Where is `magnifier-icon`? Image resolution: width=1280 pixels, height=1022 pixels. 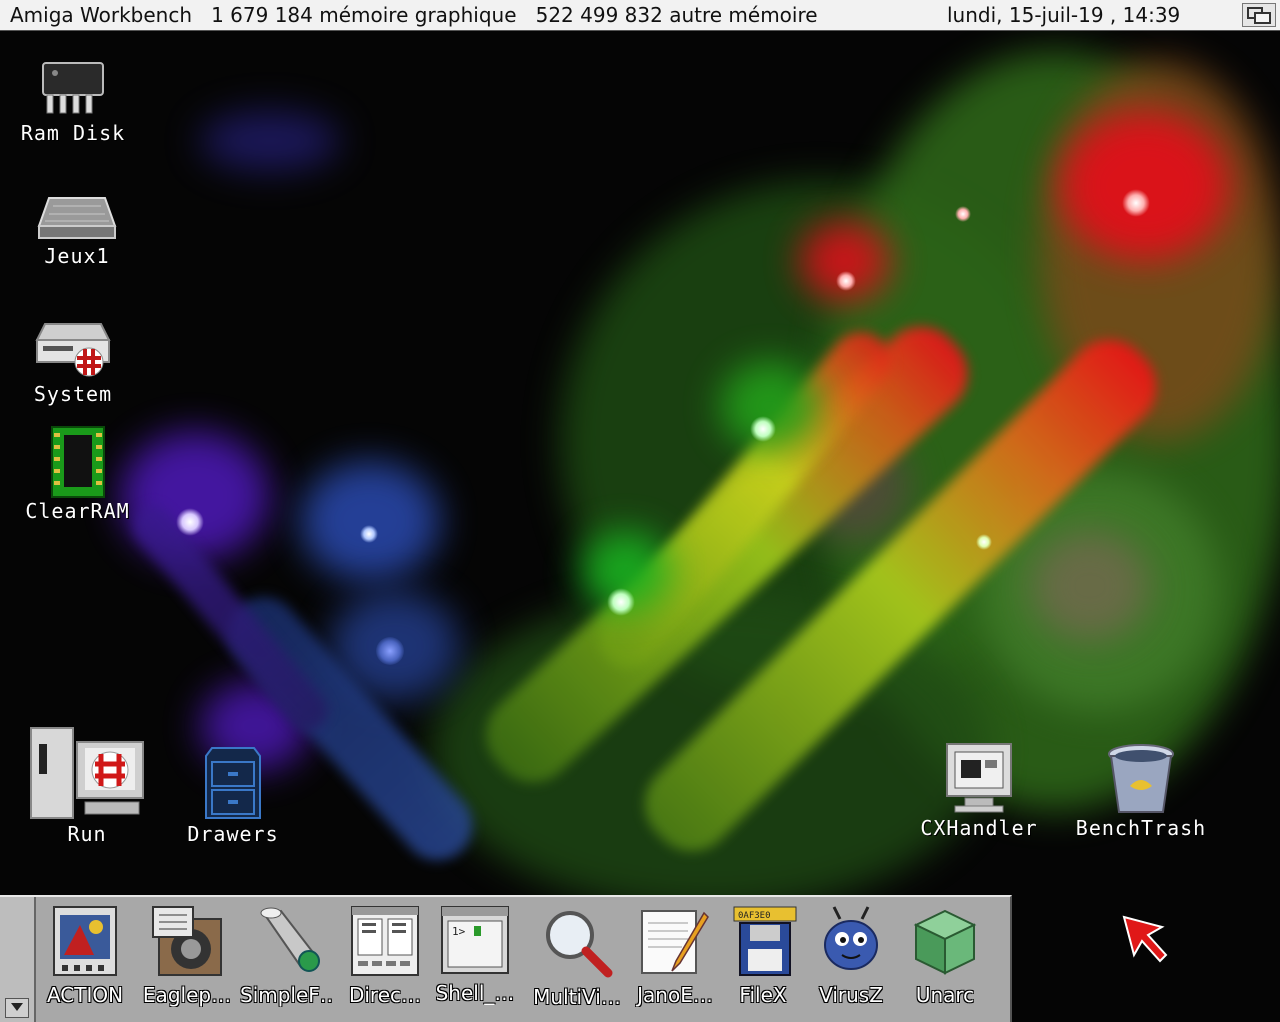 magnifier-icon is located at coordinates (579, 944).